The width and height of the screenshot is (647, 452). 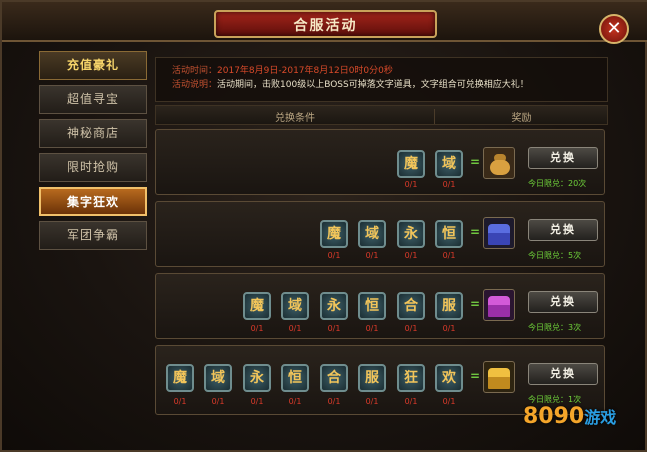 I want to click on sidebar-item-treasure-hunt: 超值寻宝, so click(x=93, y=99).